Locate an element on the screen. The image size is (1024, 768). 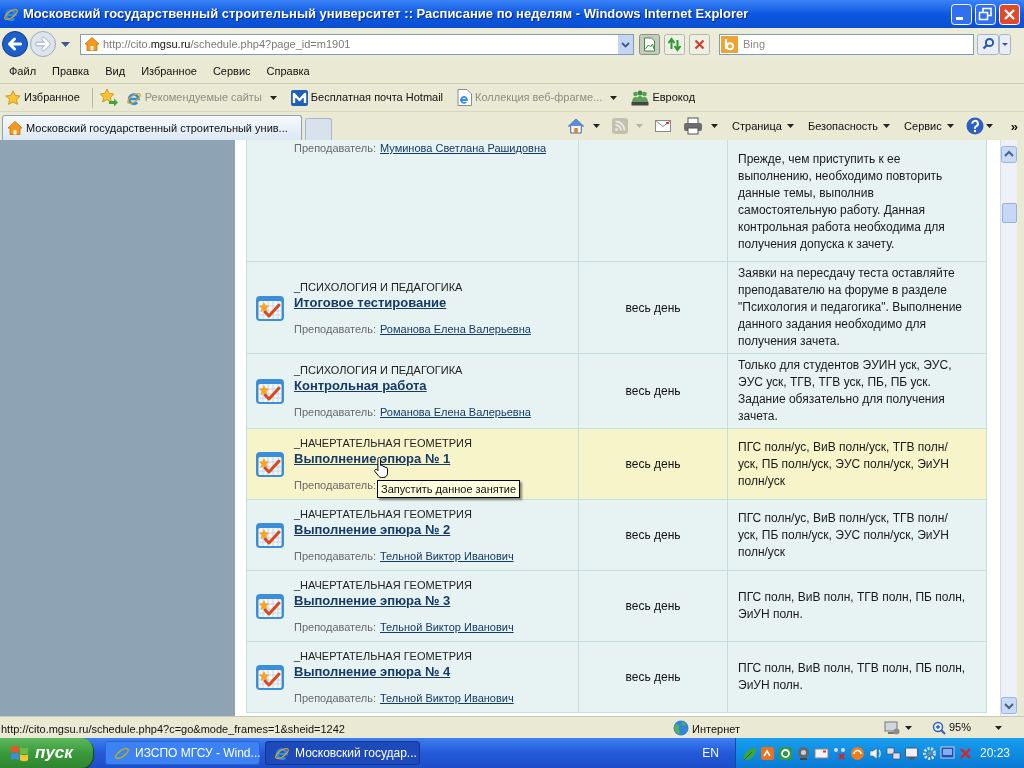
scroll-down-icon is located at coordinates (1009, 705).